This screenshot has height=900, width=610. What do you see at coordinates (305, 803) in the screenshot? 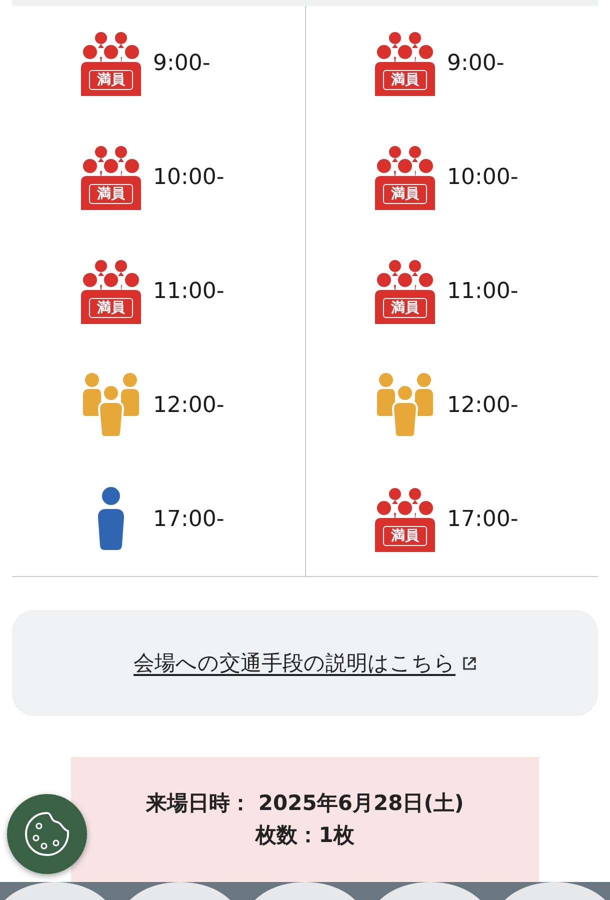
I see `summary-line: 来場日時： 2025年6月28日(土)` at bounding box center [305, 803].